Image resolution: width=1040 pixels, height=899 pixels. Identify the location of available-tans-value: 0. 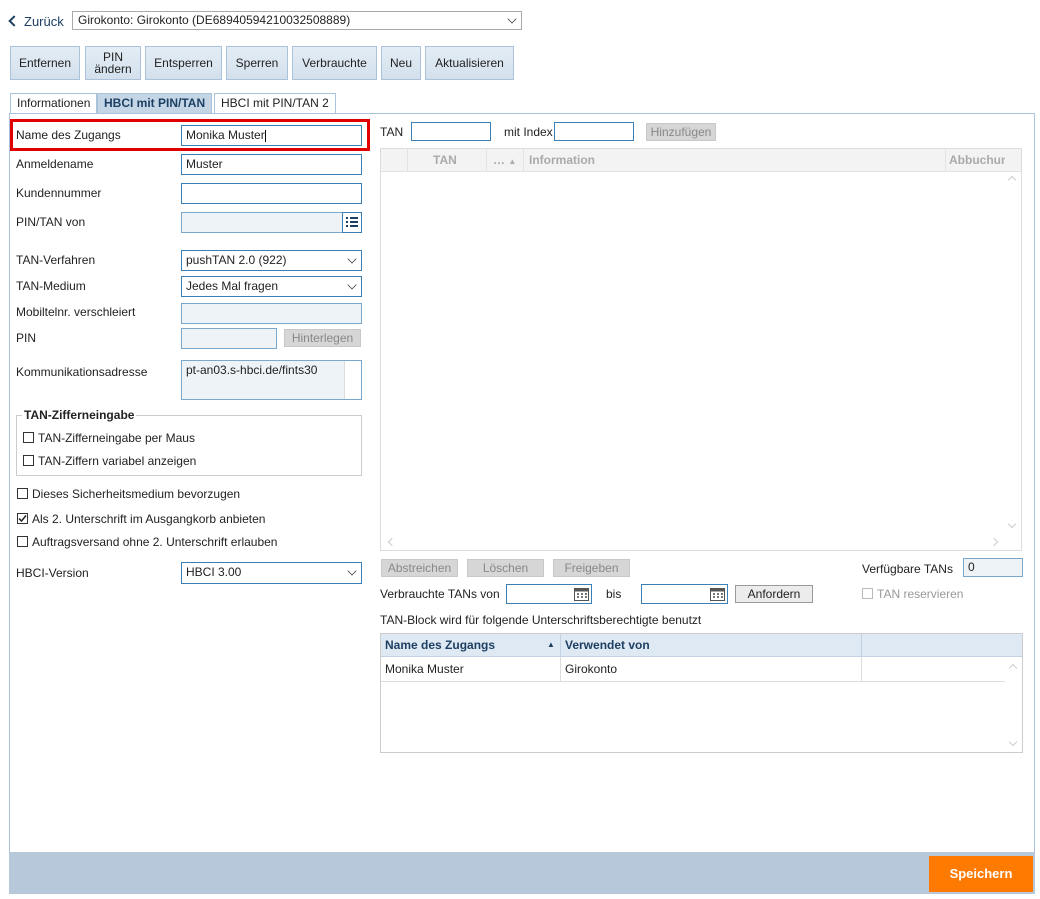
(993, 567).